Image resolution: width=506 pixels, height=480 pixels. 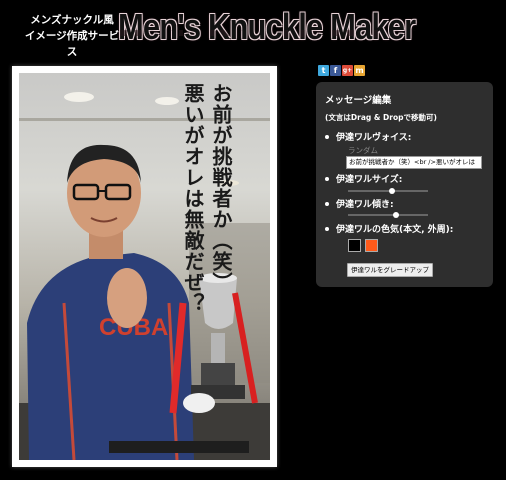 I want to click on voice-text-input: お前が挑戦者か（笑）<br />悪いがオレは, so click(x=414, y=162).